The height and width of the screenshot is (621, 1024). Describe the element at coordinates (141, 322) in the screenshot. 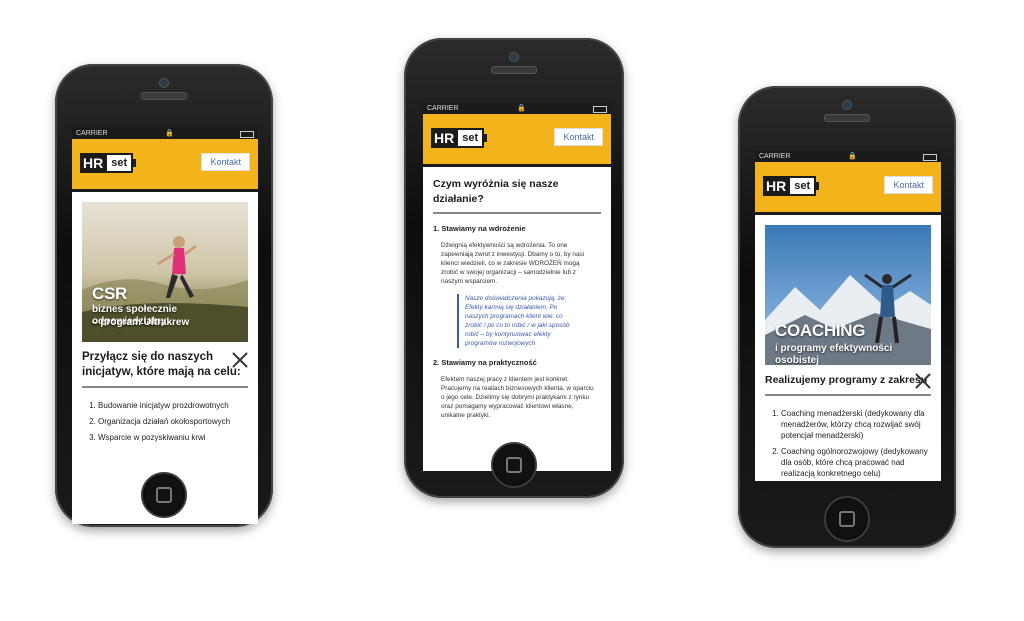

I see `hero-subtitle-2: – program Ultrakrew` at that location.